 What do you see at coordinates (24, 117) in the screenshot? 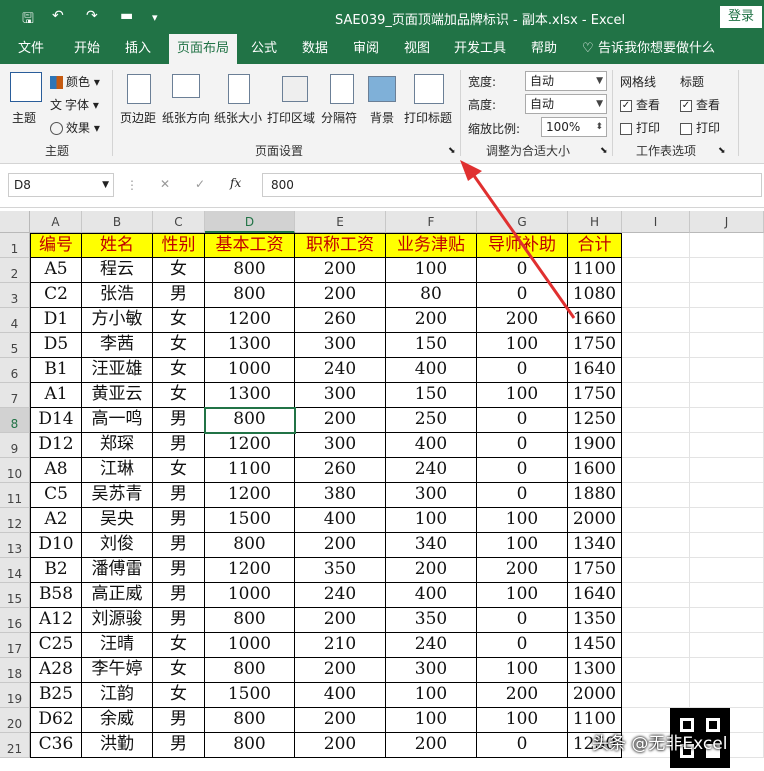
I see `theme-button: 主题` at bounding box center [24, 117].